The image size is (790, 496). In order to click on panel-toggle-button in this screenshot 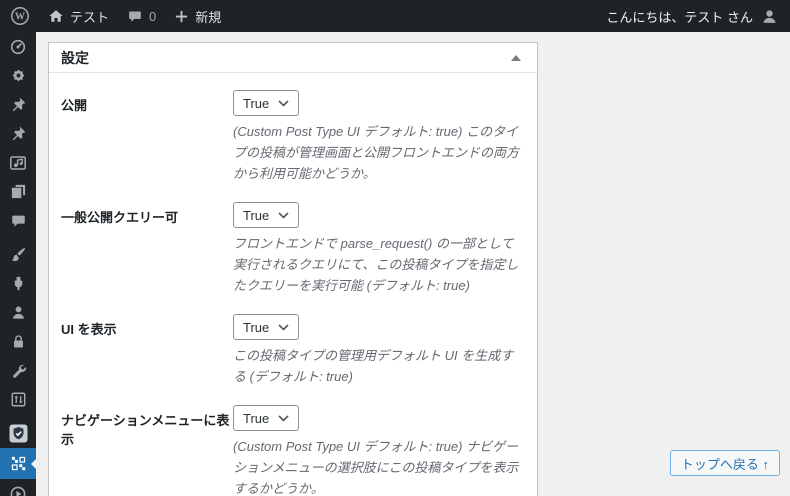, I will do `click(516, 58)`.